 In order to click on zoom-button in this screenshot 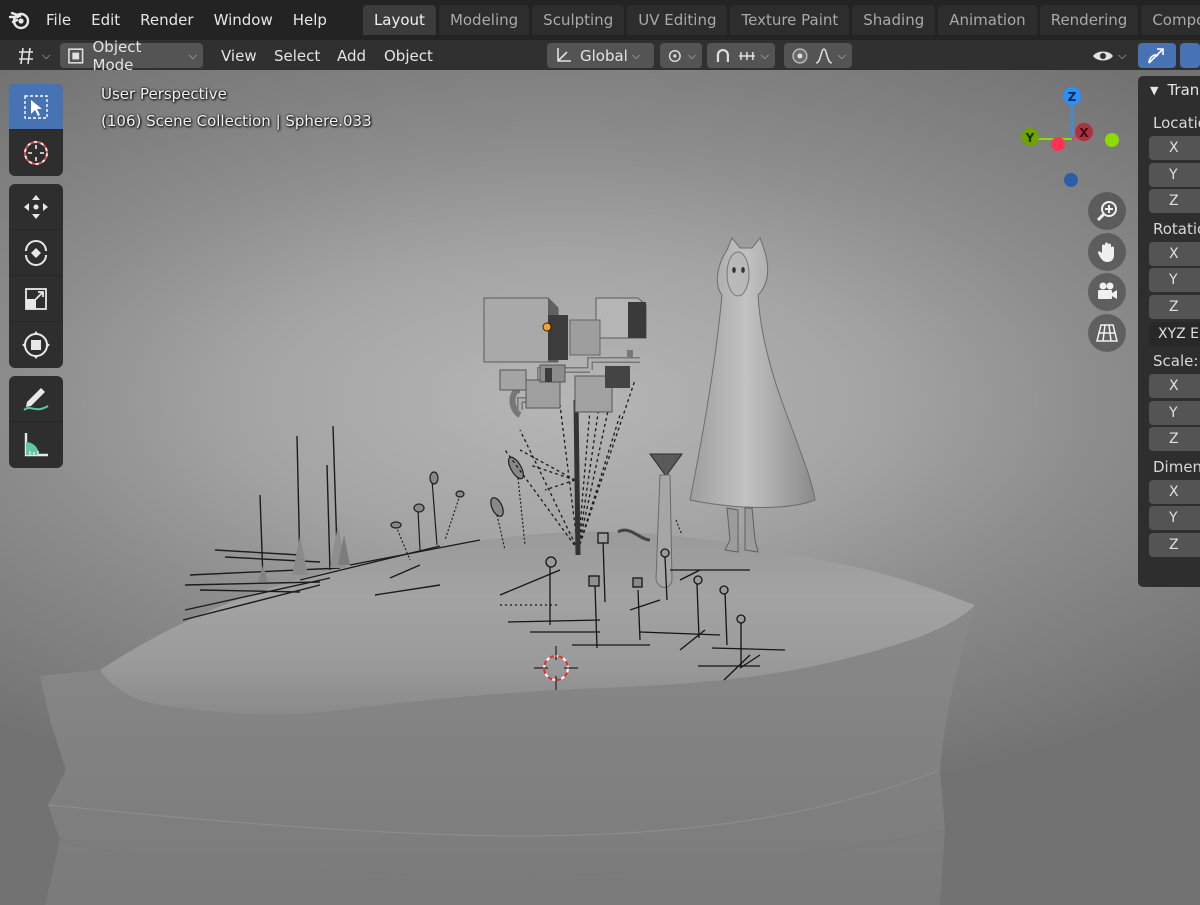, I will do `click(1107, 211)`.